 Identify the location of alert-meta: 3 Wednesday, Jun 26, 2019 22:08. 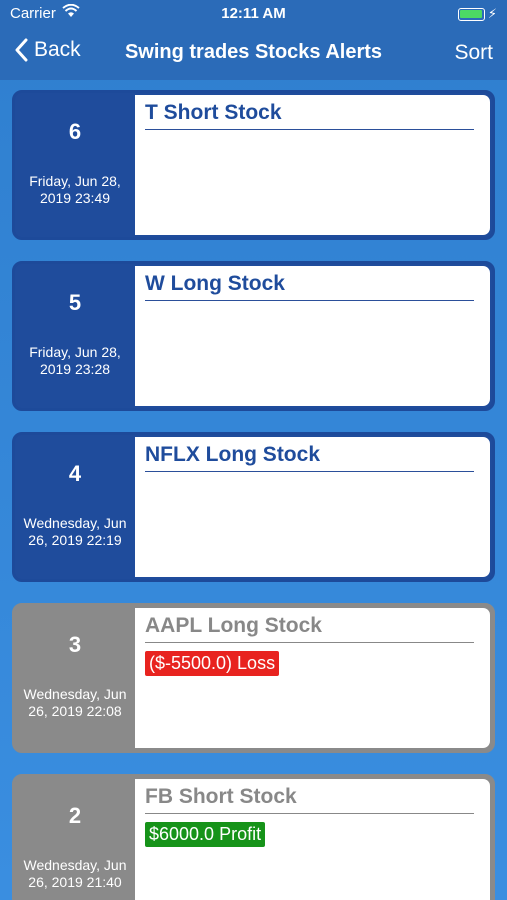
(75, 678).